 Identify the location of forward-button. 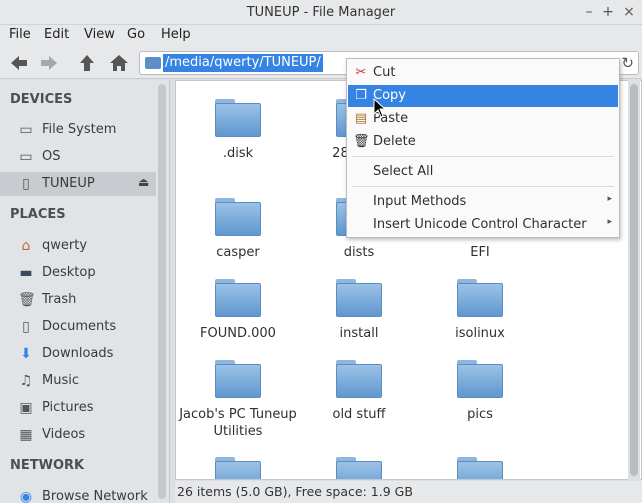
(49, 63).